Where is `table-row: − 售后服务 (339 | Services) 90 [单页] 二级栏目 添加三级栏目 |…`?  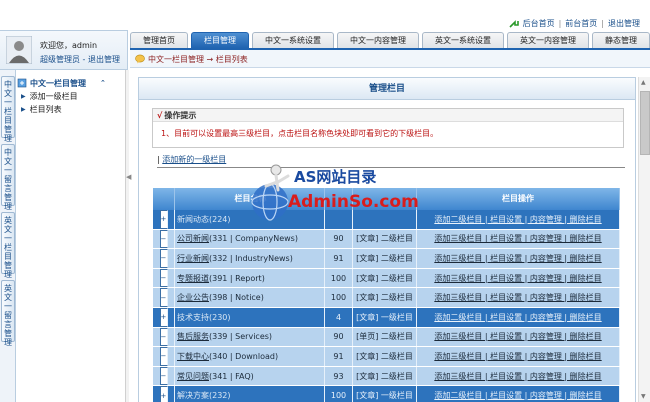 table-row: − 售后服务 (339 | Services) 90 [单页] 二级栏目 添加三级栏目 |… is located at coordinates (386, 337).